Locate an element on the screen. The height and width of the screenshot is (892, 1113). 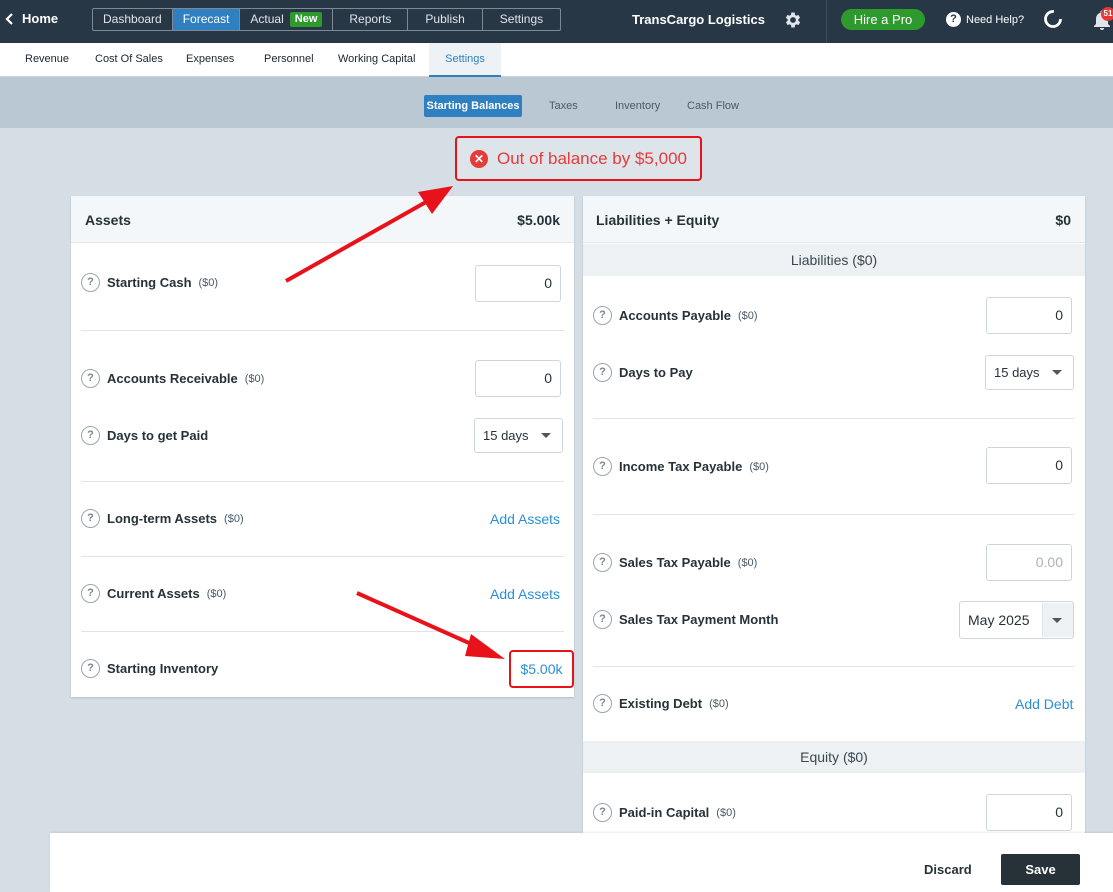
existing-debt-label: Existing Debt is located at coordinates (661, 703).